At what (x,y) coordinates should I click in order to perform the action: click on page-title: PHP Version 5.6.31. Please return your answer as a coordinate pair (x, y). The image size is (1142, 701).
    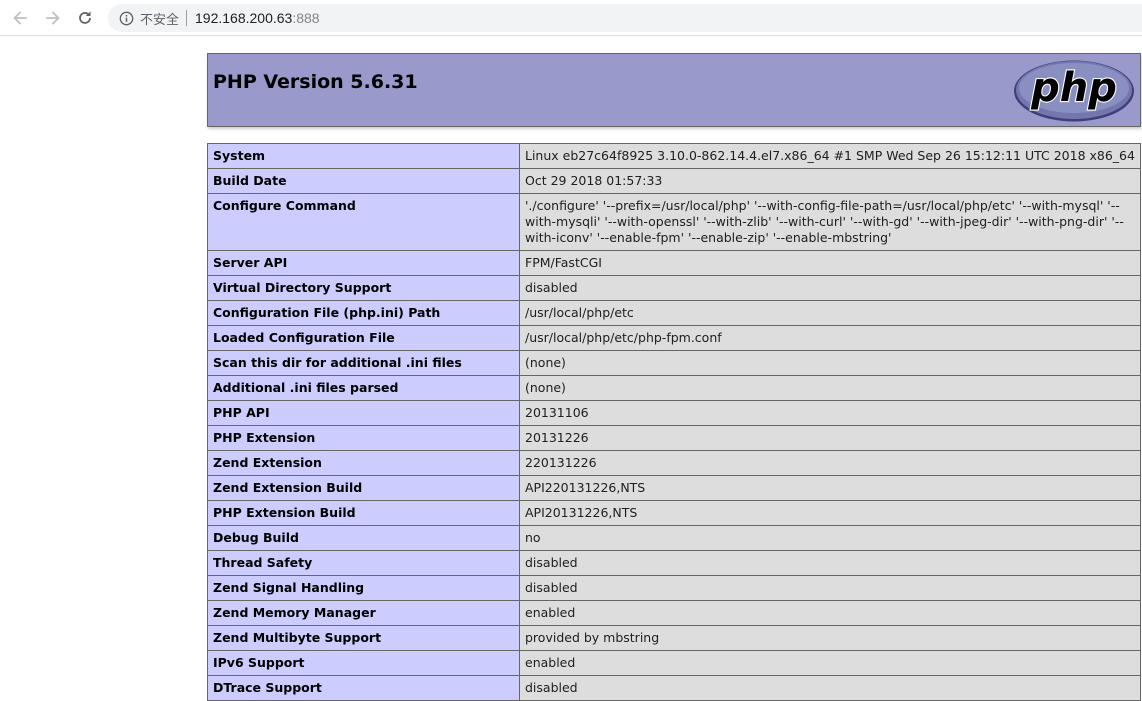
    Looking at the image, I should click on (315, 82).